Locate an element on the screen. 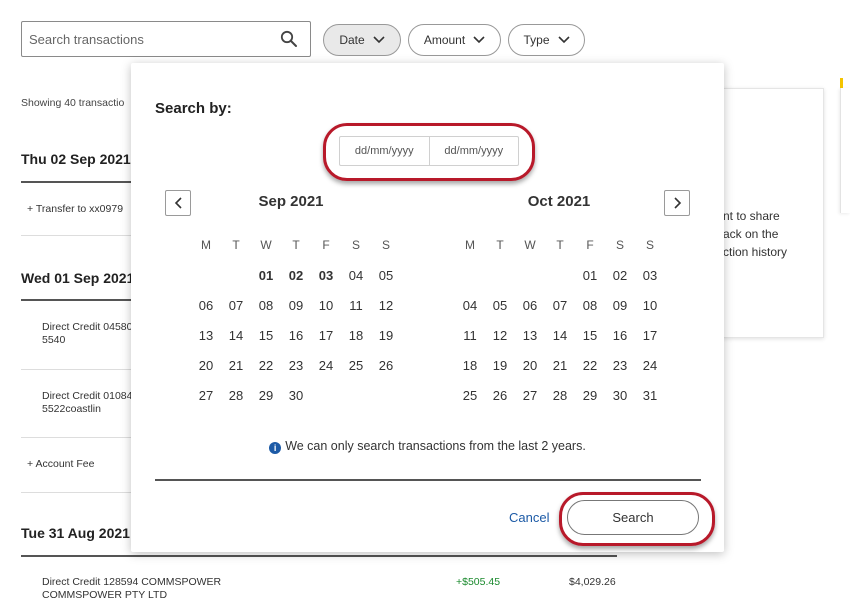 The image size is (850, 602). search-input: Search transactions is located at coordinates (166, 39).